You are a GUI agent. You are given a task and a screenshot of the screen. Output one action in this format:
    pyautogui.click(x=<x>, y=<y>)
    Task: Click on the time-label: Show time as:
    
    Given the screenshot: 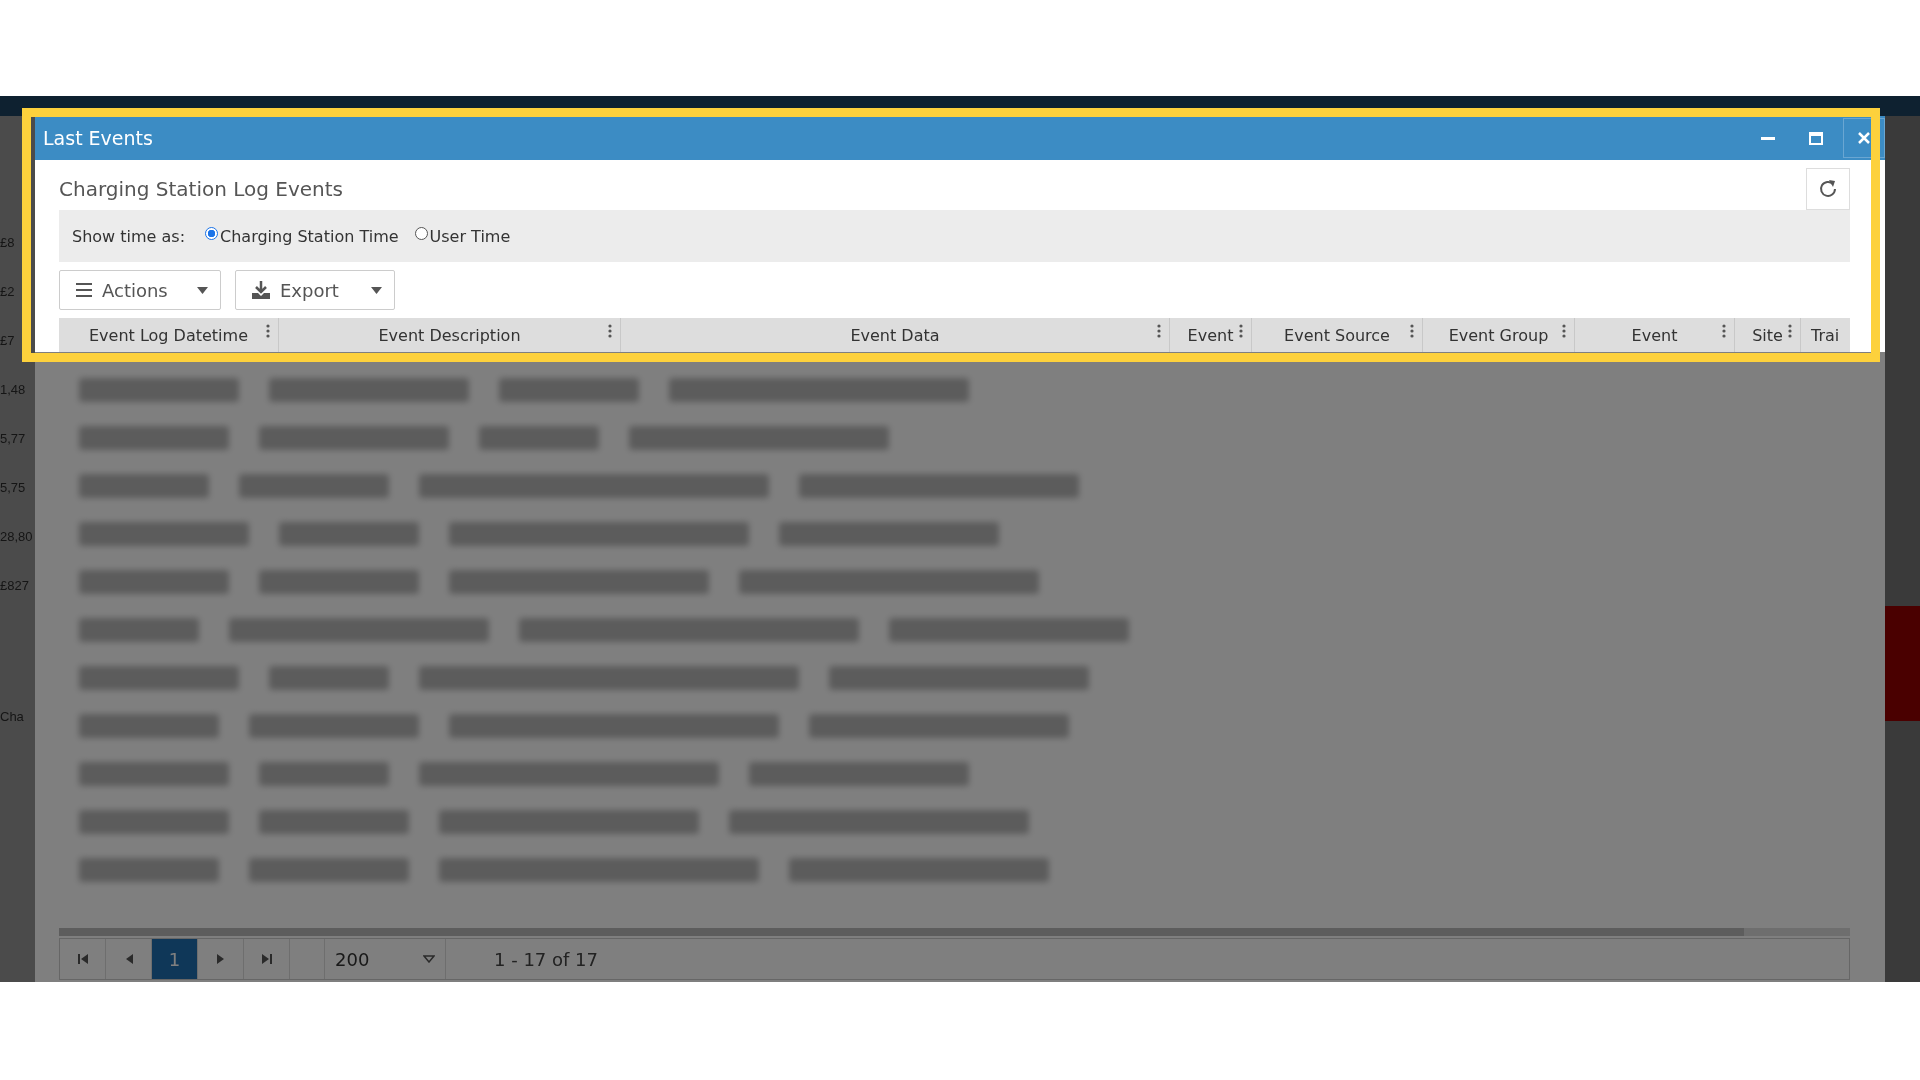 What is the action you would take?
    pyautogui.click(x=129, y=236)
    